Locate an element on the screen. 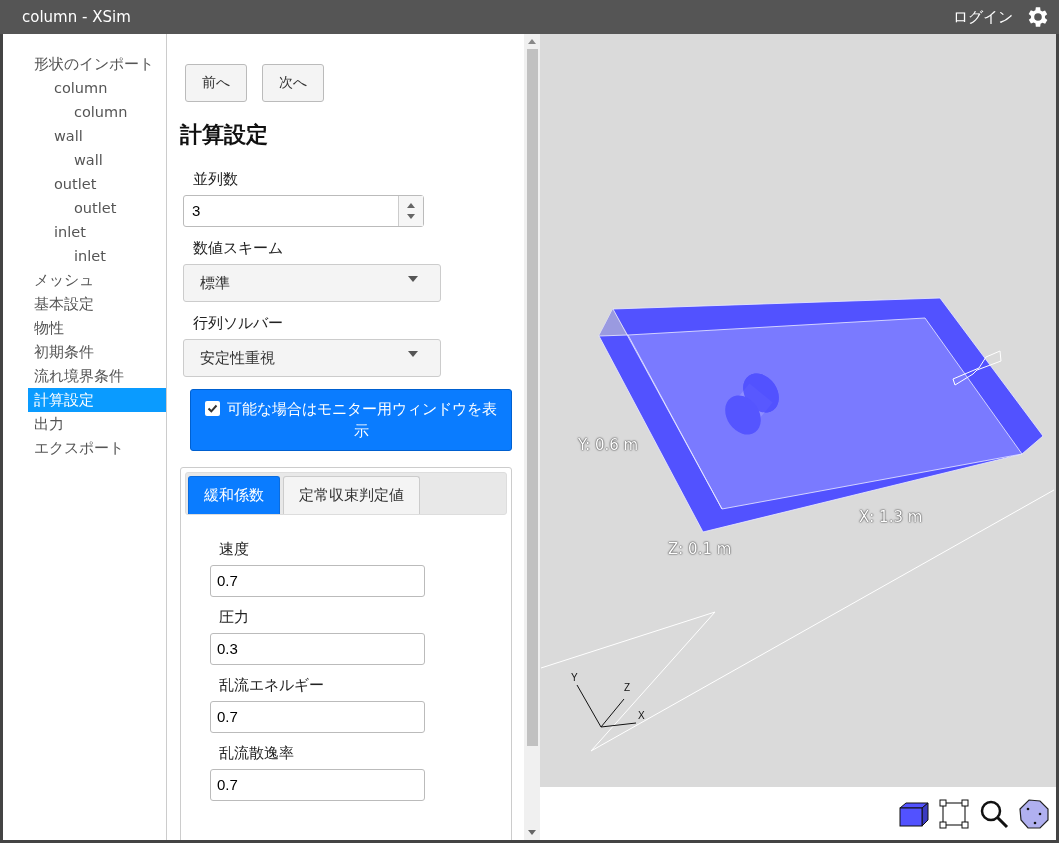  spin-up-icon is located at coordinates (411, 205).